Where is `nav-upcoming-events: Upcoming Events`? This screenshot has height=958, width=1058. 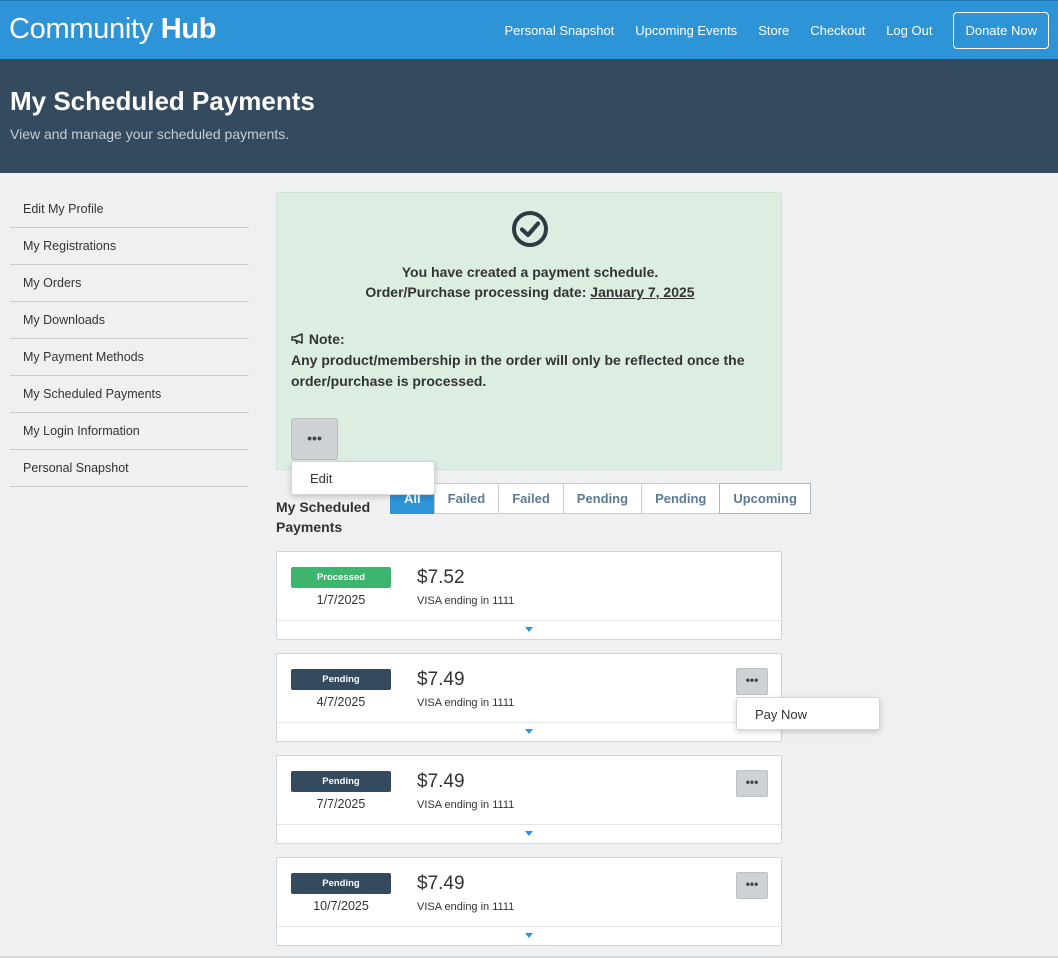
nav-upcoming-events: Upcoming Events is located at coordinates (686, 30).